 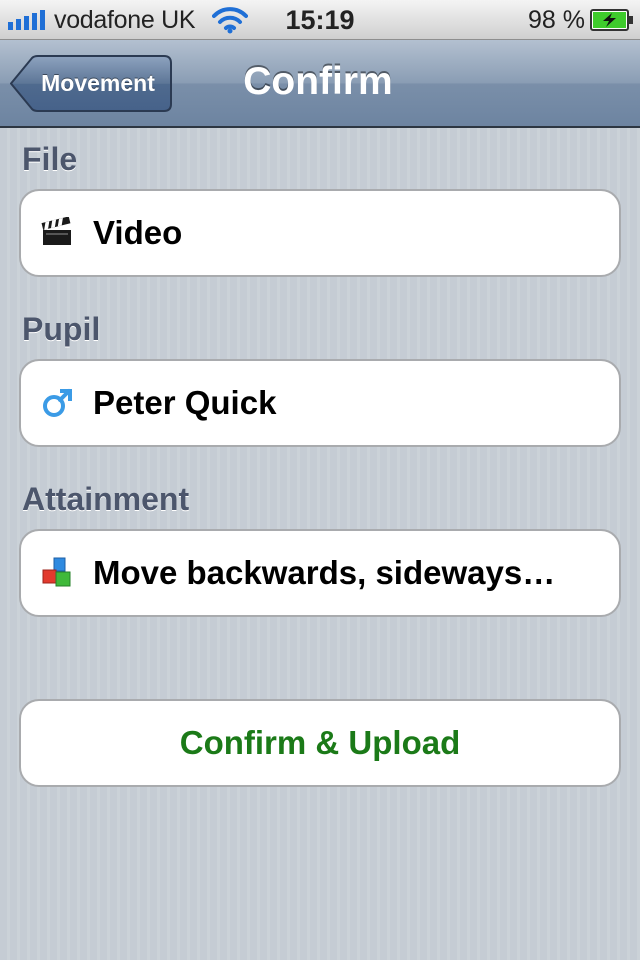 What do you see at coordinates (50, 159) in the screenshot?
I see `section-header-file: File` at bounding box center [50, 159].